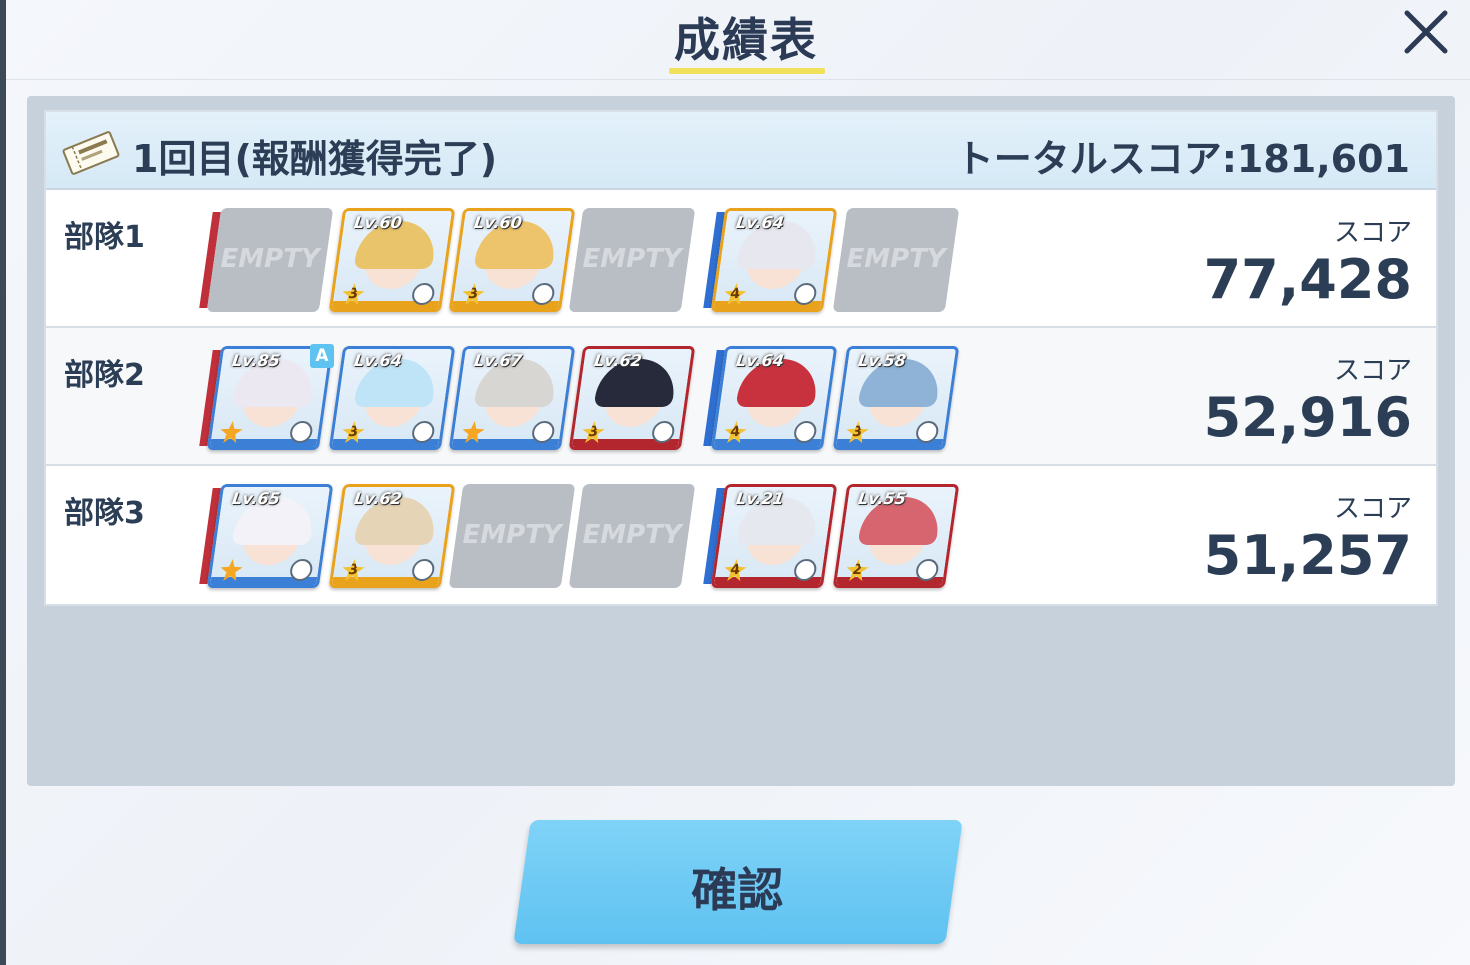  Describe the element at coordinates (882, 360) in the screenshot. I see `level-label: Lv.58` at that location.